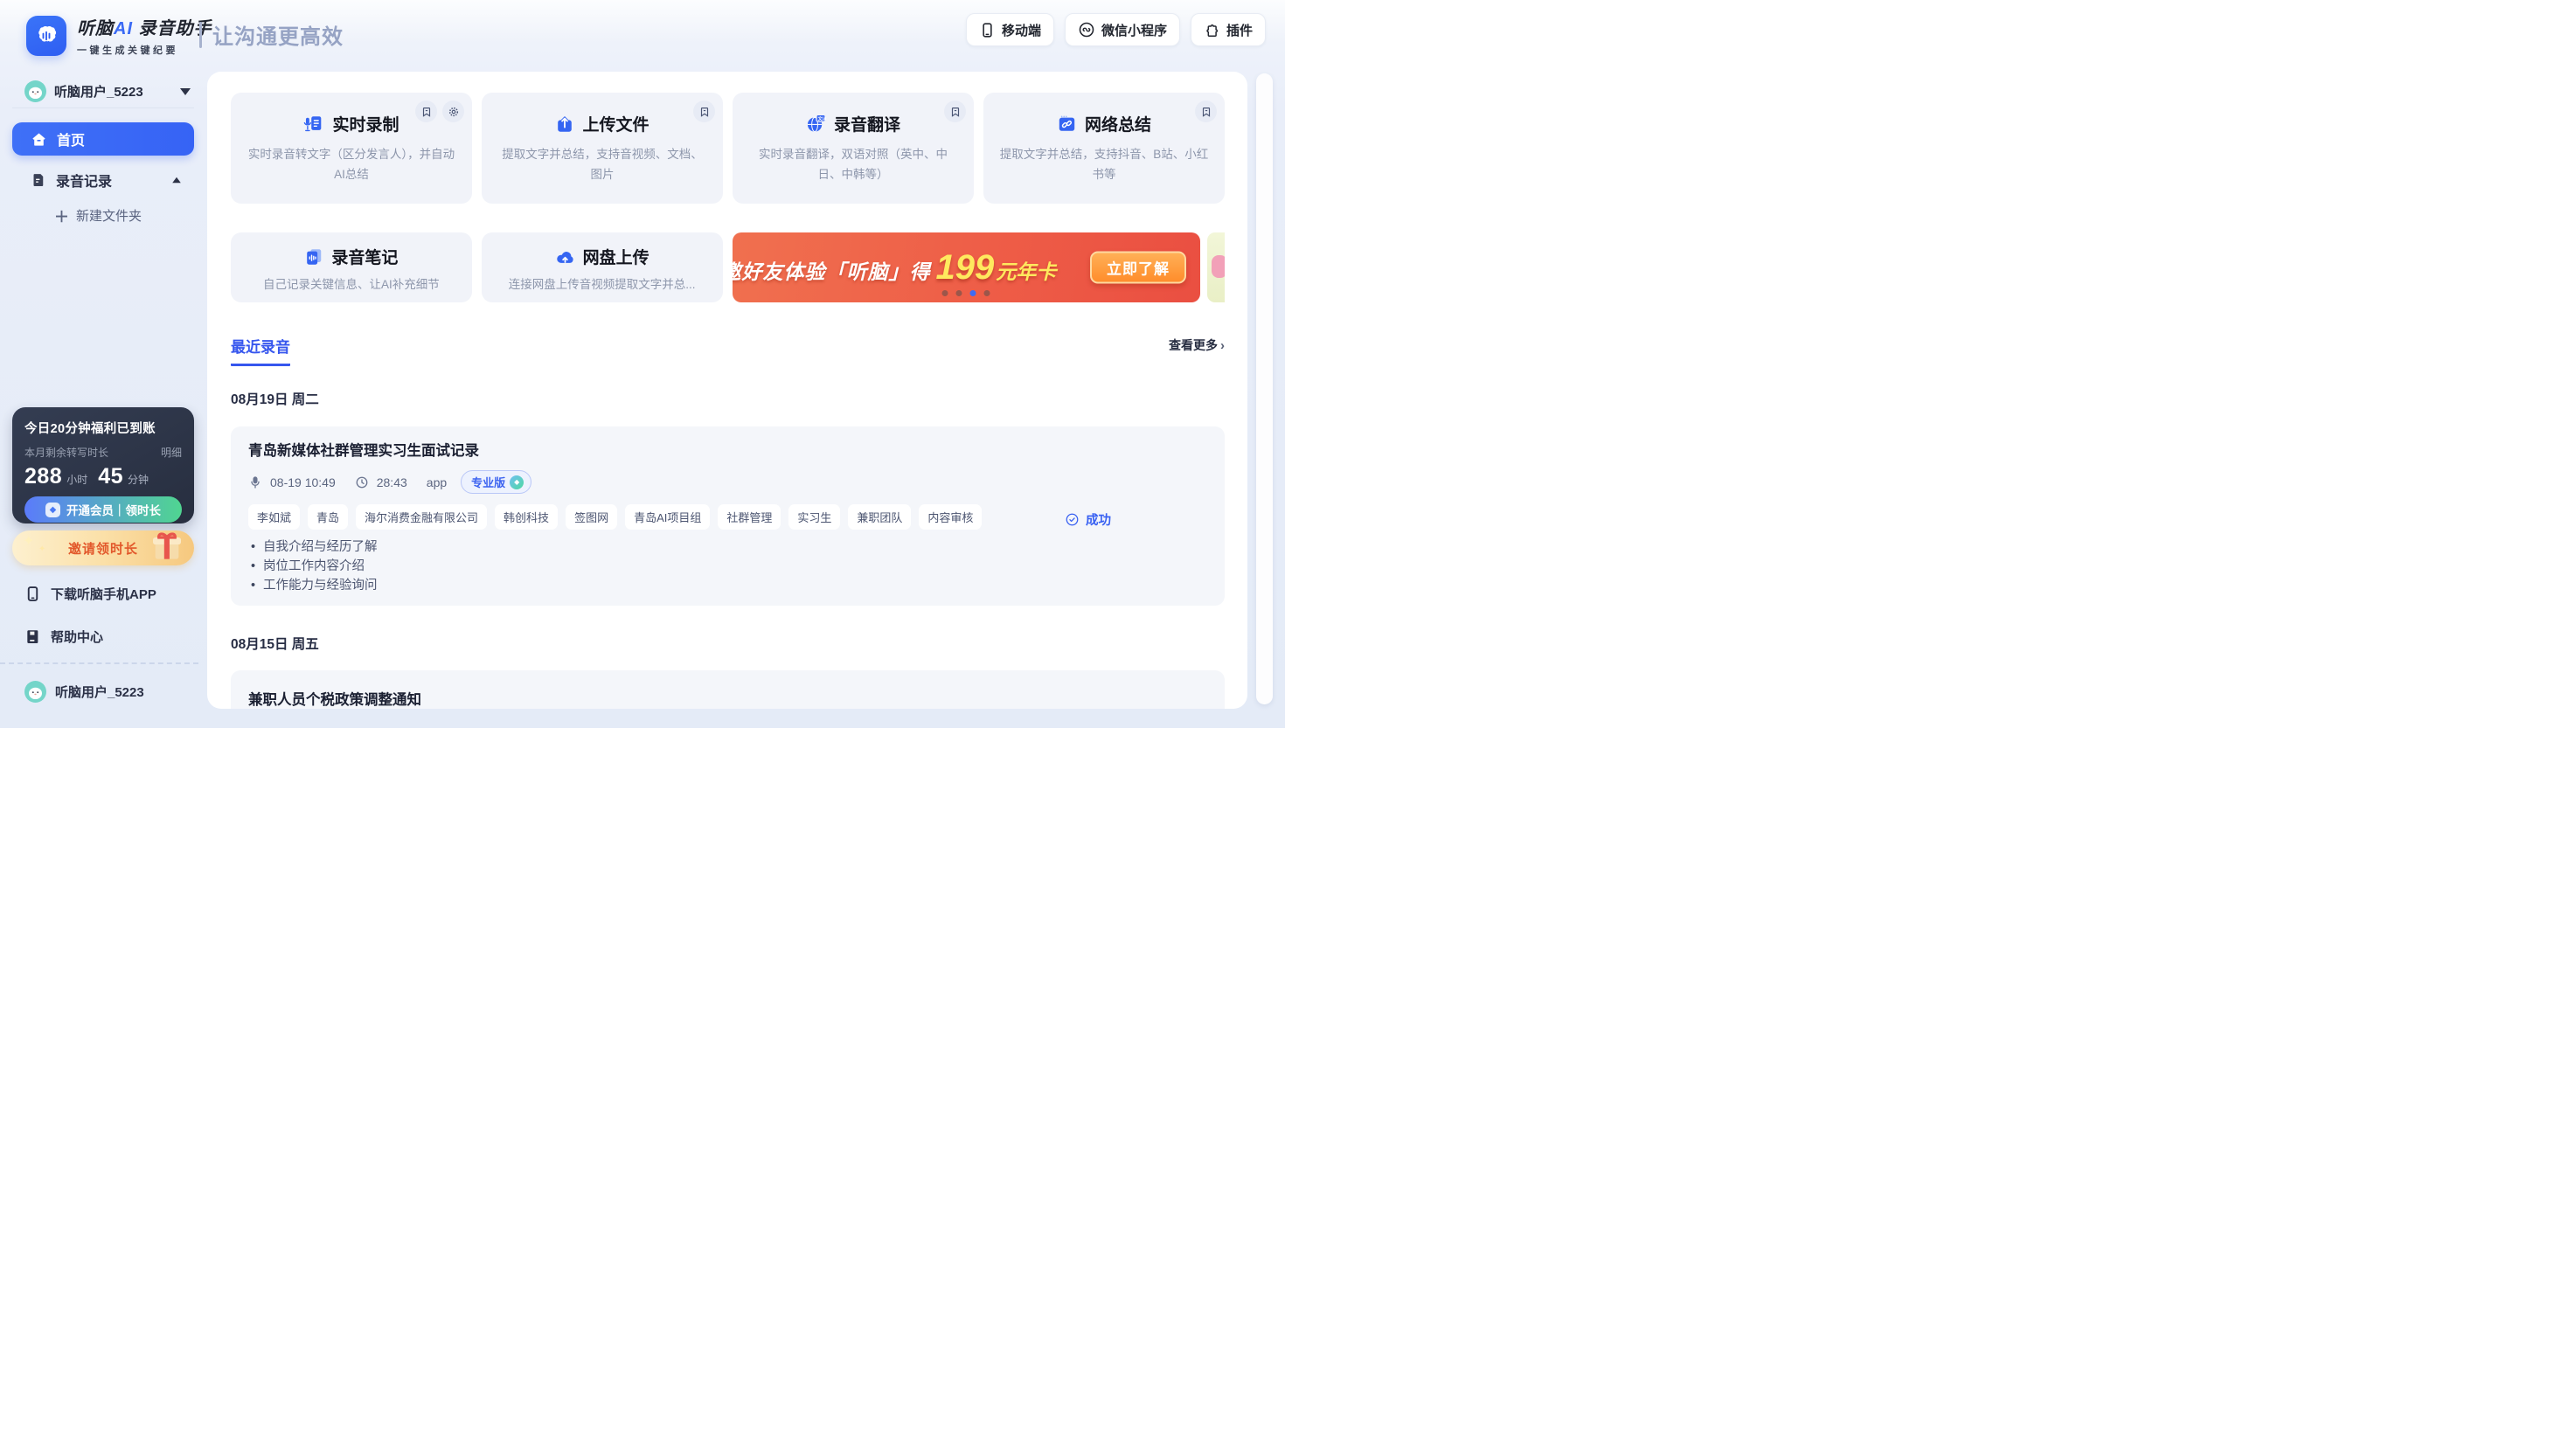  I want to click on star-icon: ✦, so click(42, 549).